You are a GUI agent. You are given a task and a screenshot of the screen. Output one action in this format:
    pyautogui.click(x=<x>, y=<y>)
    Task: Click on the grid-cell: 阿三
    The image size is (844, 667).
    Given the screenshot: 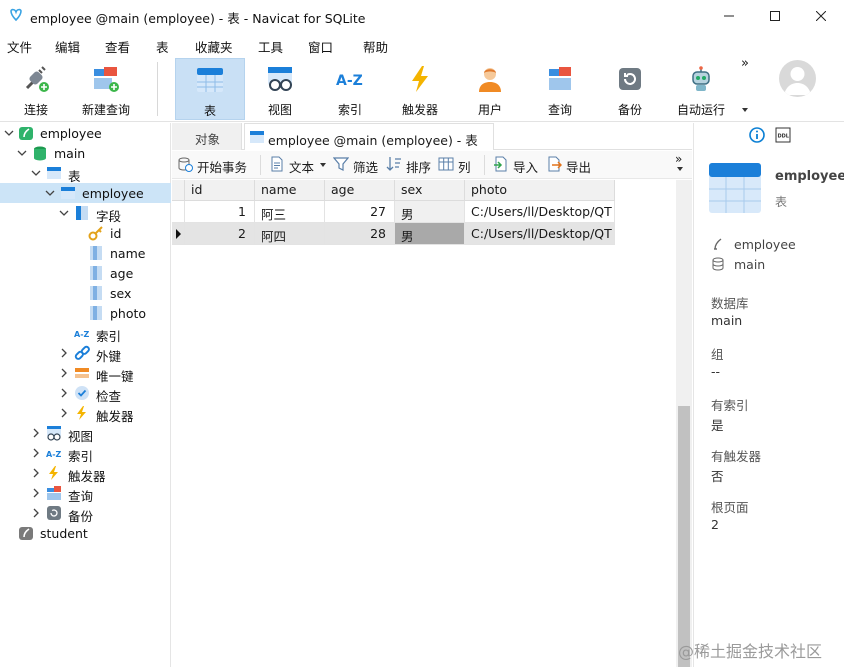 What is the action you would take?
    pyautogui.click(x=290, y=212)
    